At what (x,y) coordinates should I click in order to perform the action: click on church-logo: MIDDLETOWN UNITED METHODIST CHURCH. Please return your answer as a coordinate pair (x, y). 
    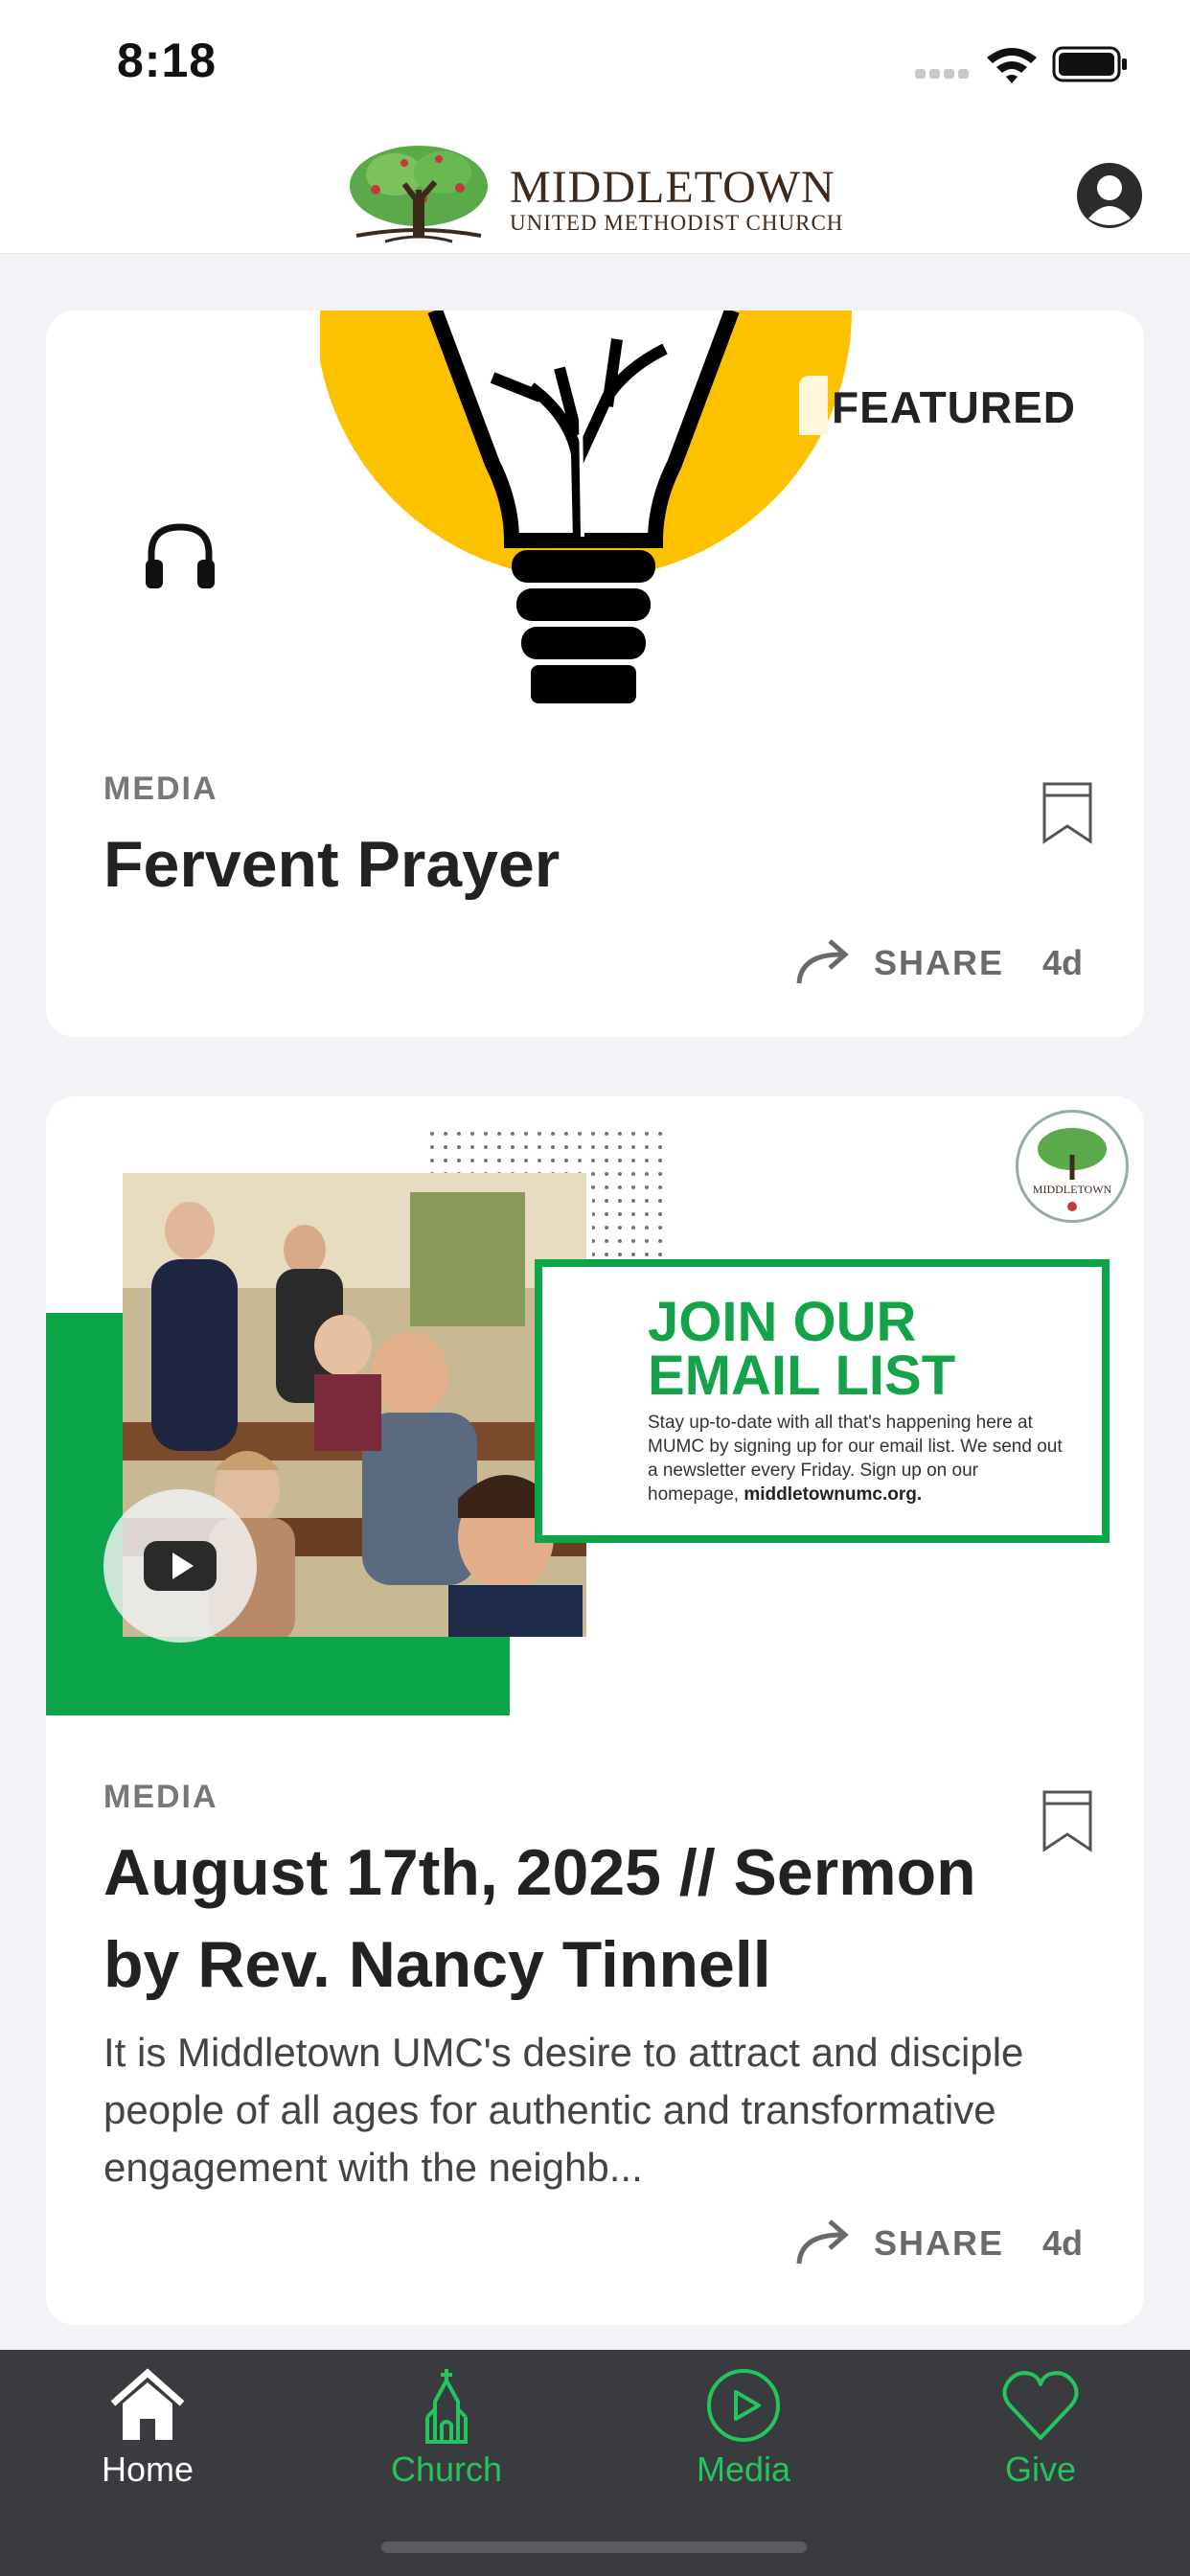
    Looking at the image, I should click on (596, 193).